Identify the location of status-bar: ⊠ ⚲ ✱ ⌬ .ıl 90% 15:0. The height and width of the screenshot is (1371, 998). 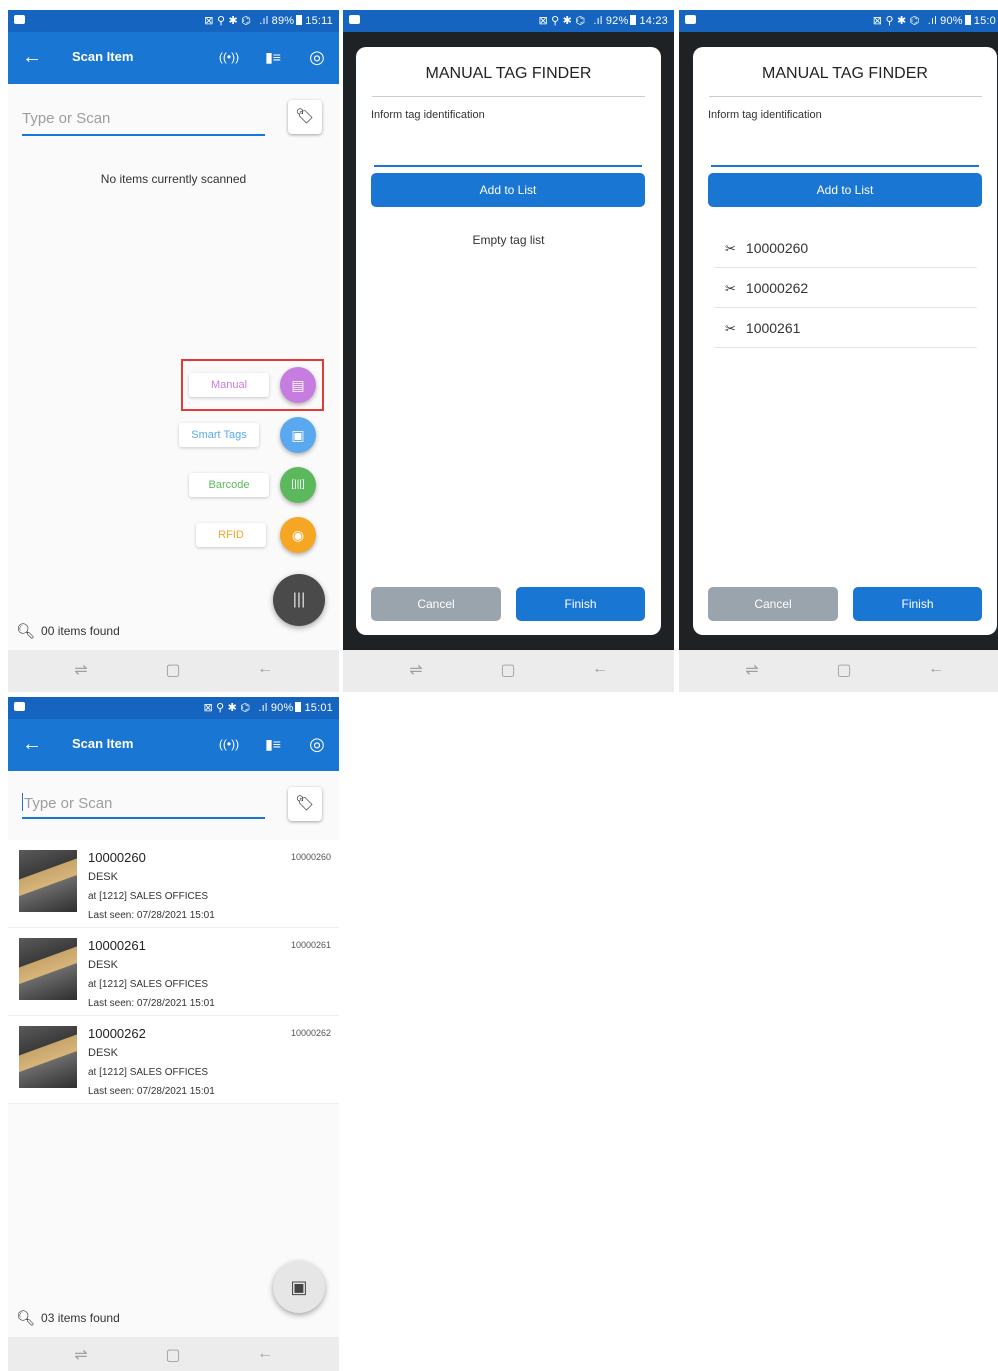
(838, 21).